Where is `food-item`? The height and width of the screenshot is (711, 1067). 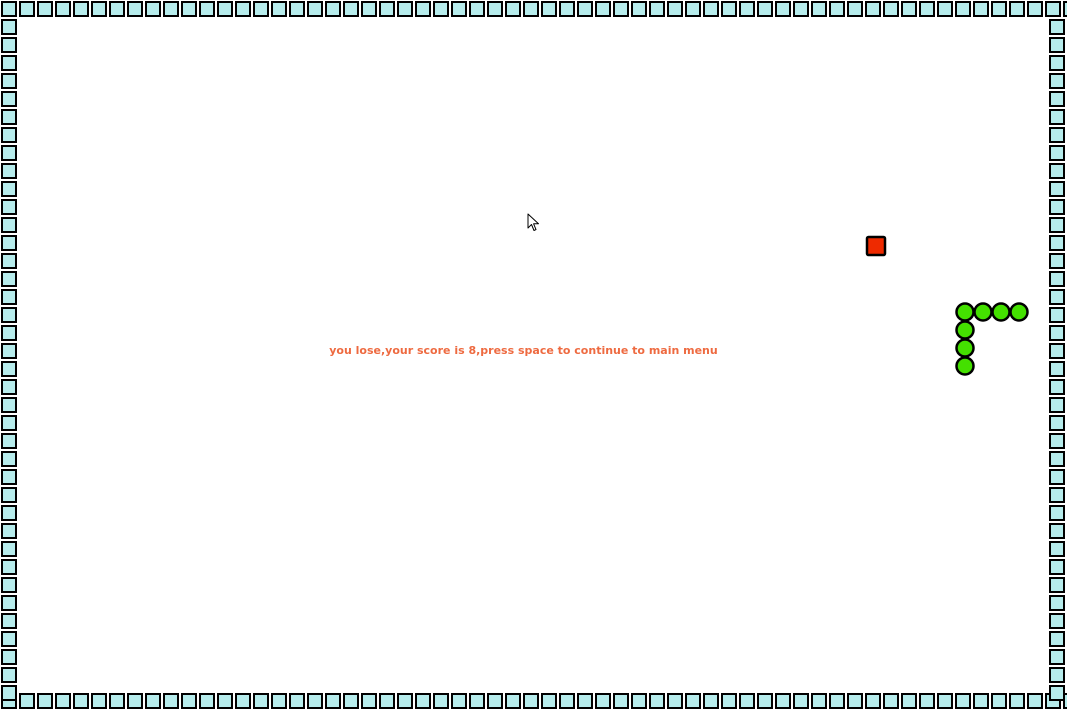
food-item is located at coordinates (876, 246).